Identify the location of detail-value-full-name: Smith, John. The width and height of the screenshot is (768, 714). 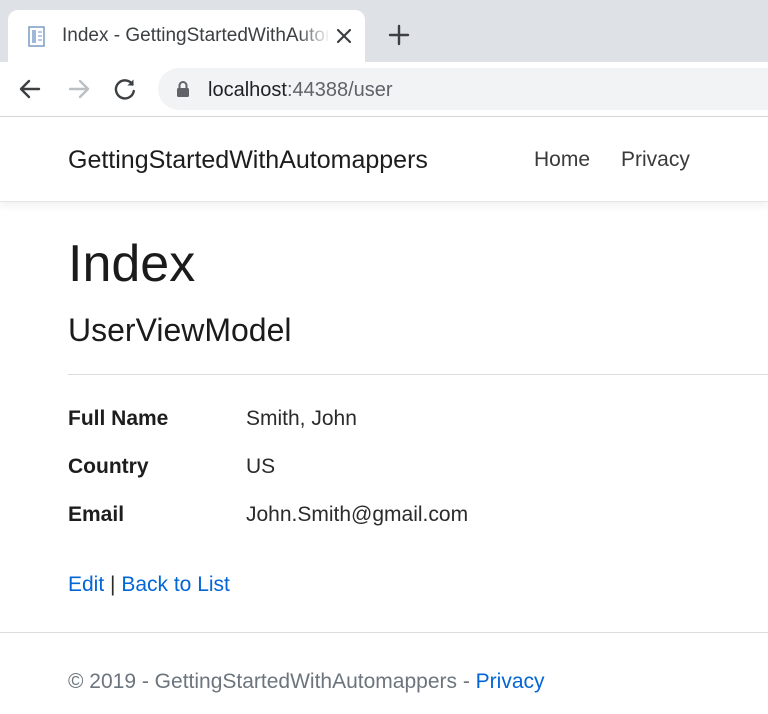
(301, 419).